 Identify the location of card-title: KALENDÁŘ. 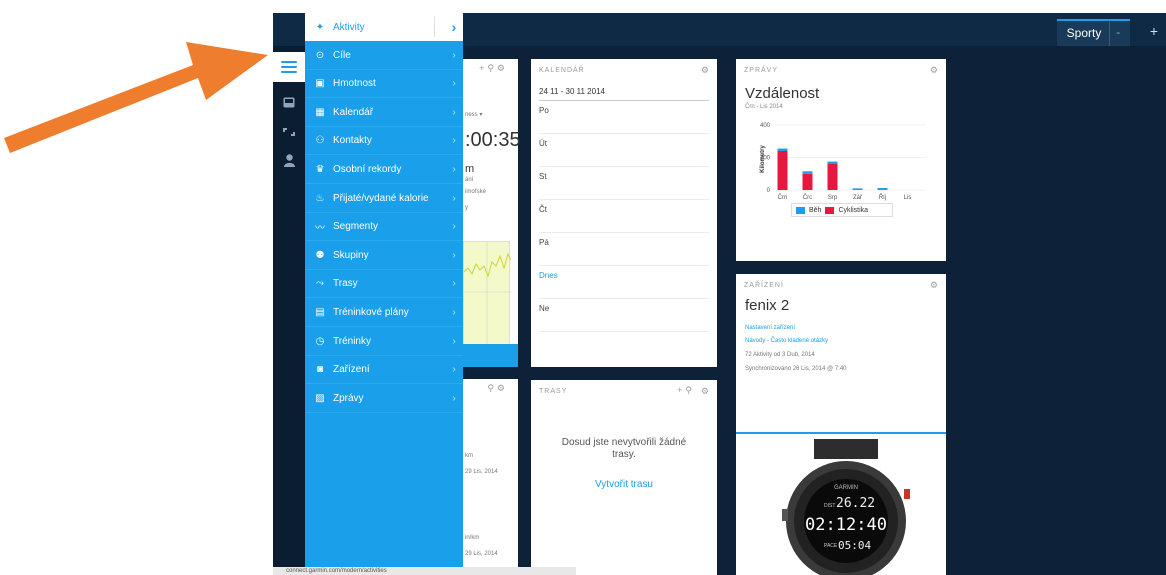
(562, 70).